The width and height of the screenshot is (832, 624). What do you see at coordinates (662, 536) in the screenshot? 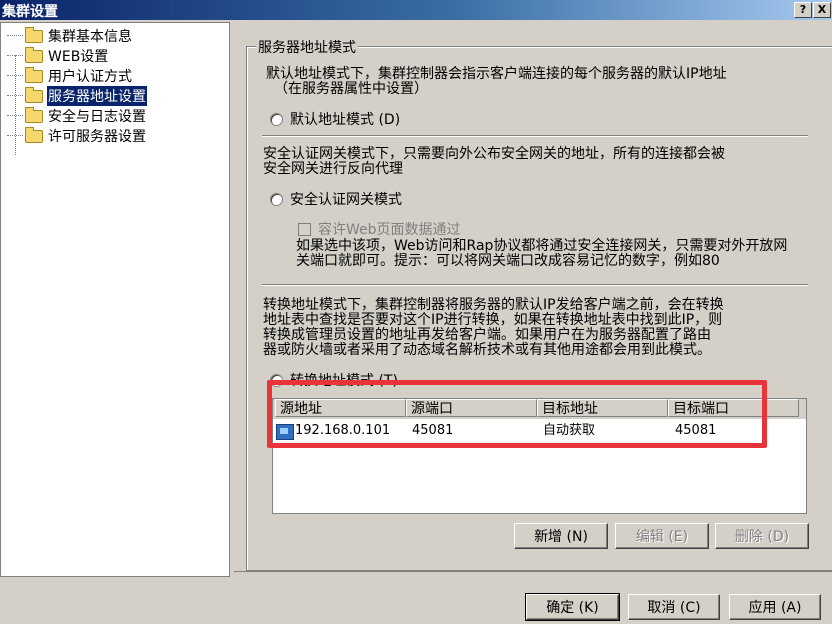
I see `edit-button: 编辑 (E)` at bounding box center [662, 536].